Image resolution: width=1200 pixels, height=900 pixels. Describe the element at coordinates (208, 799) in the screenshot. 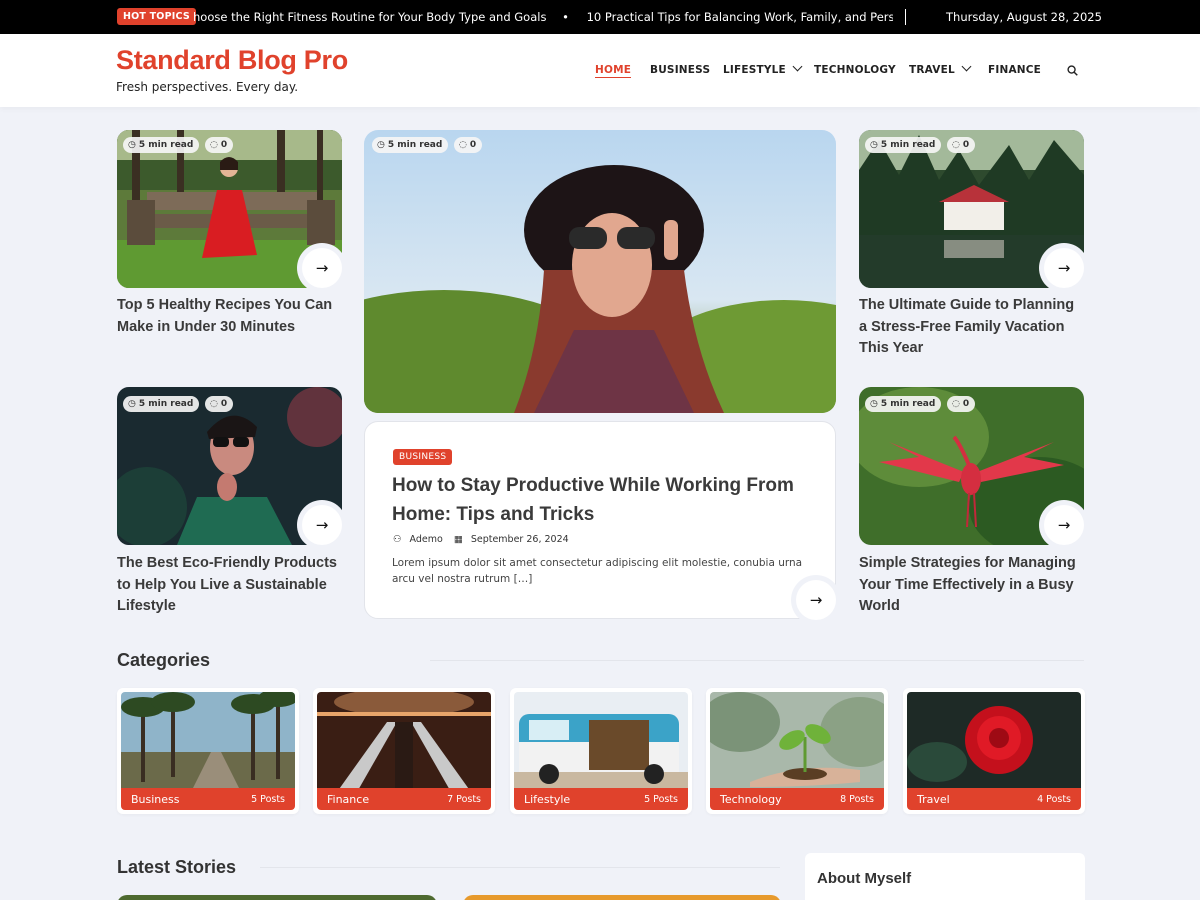

I see `category-bar: Business 5 Posts` at that location.